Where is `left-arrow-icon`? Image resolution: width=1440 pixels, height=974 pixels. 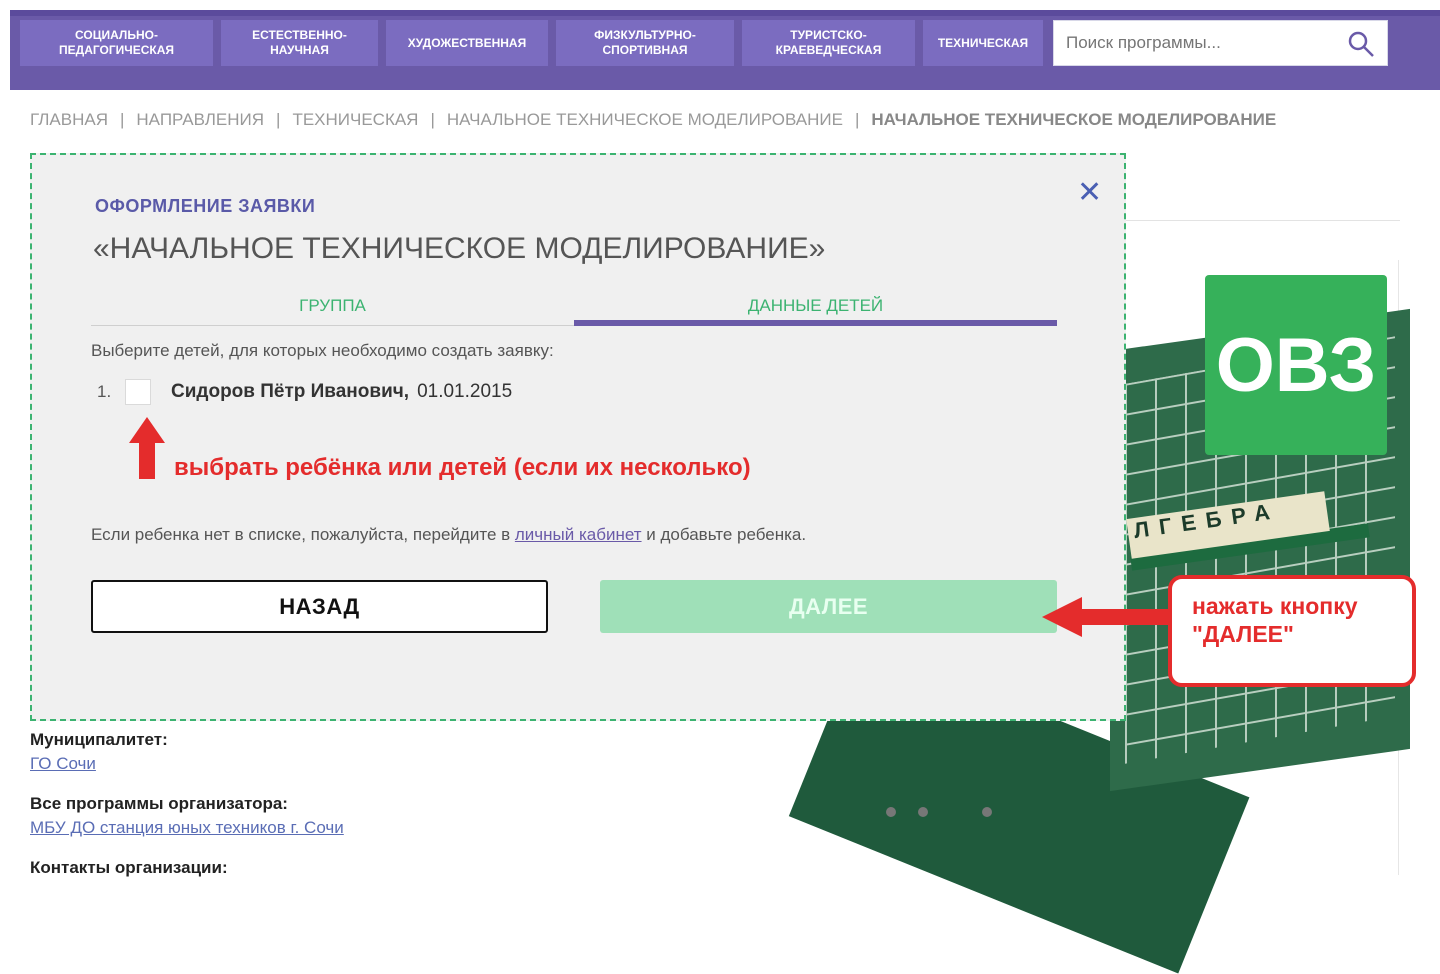
left-arrow-icon is located at coordinates (1106, 617).